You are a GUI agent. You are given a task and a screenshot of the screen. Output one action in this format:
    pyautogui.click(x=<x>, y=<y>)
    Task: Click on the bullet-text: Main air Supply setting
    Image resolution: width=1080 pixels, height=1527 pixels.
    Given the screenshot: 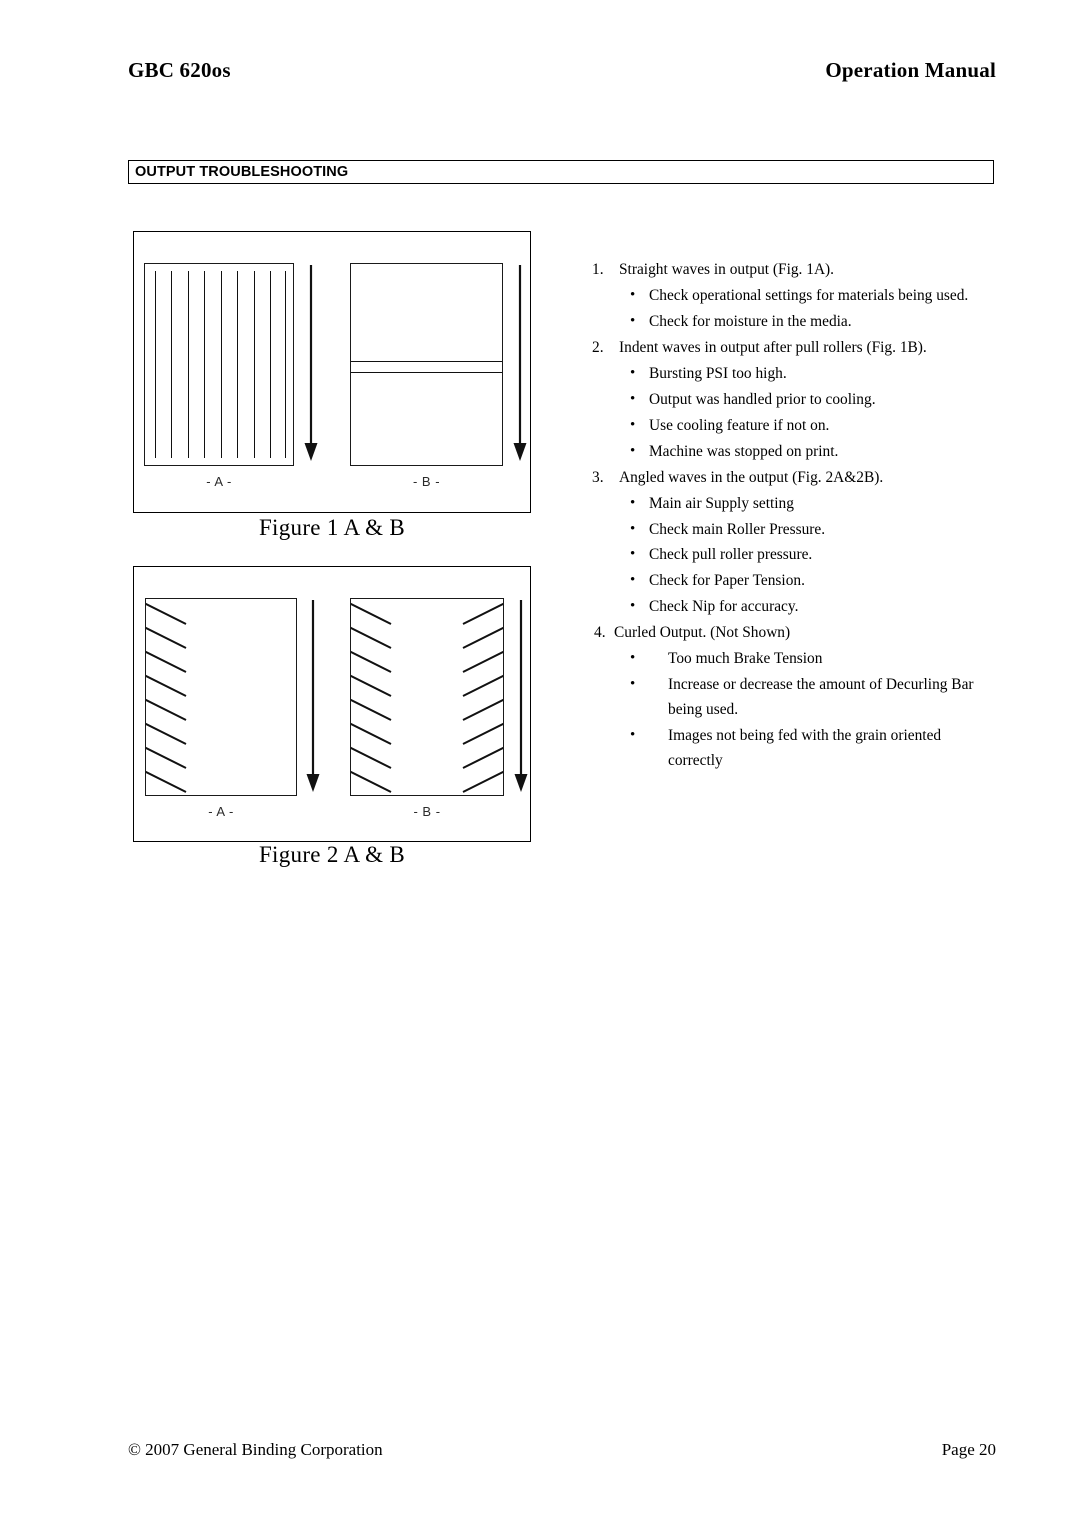 What is the action you would take?
    pyautogui.click(x=721, y=503)
    